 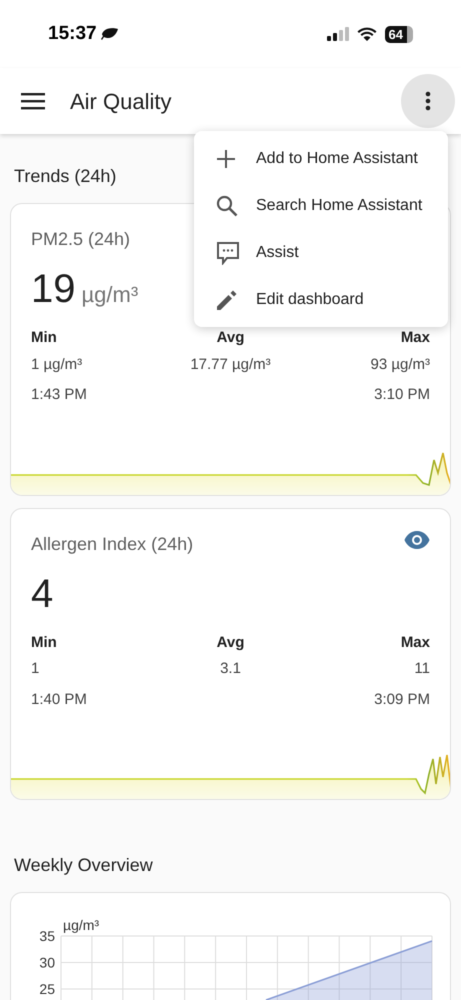 I want to click on menu-item-label: Edit dashboard, so click(x=310, y=300).